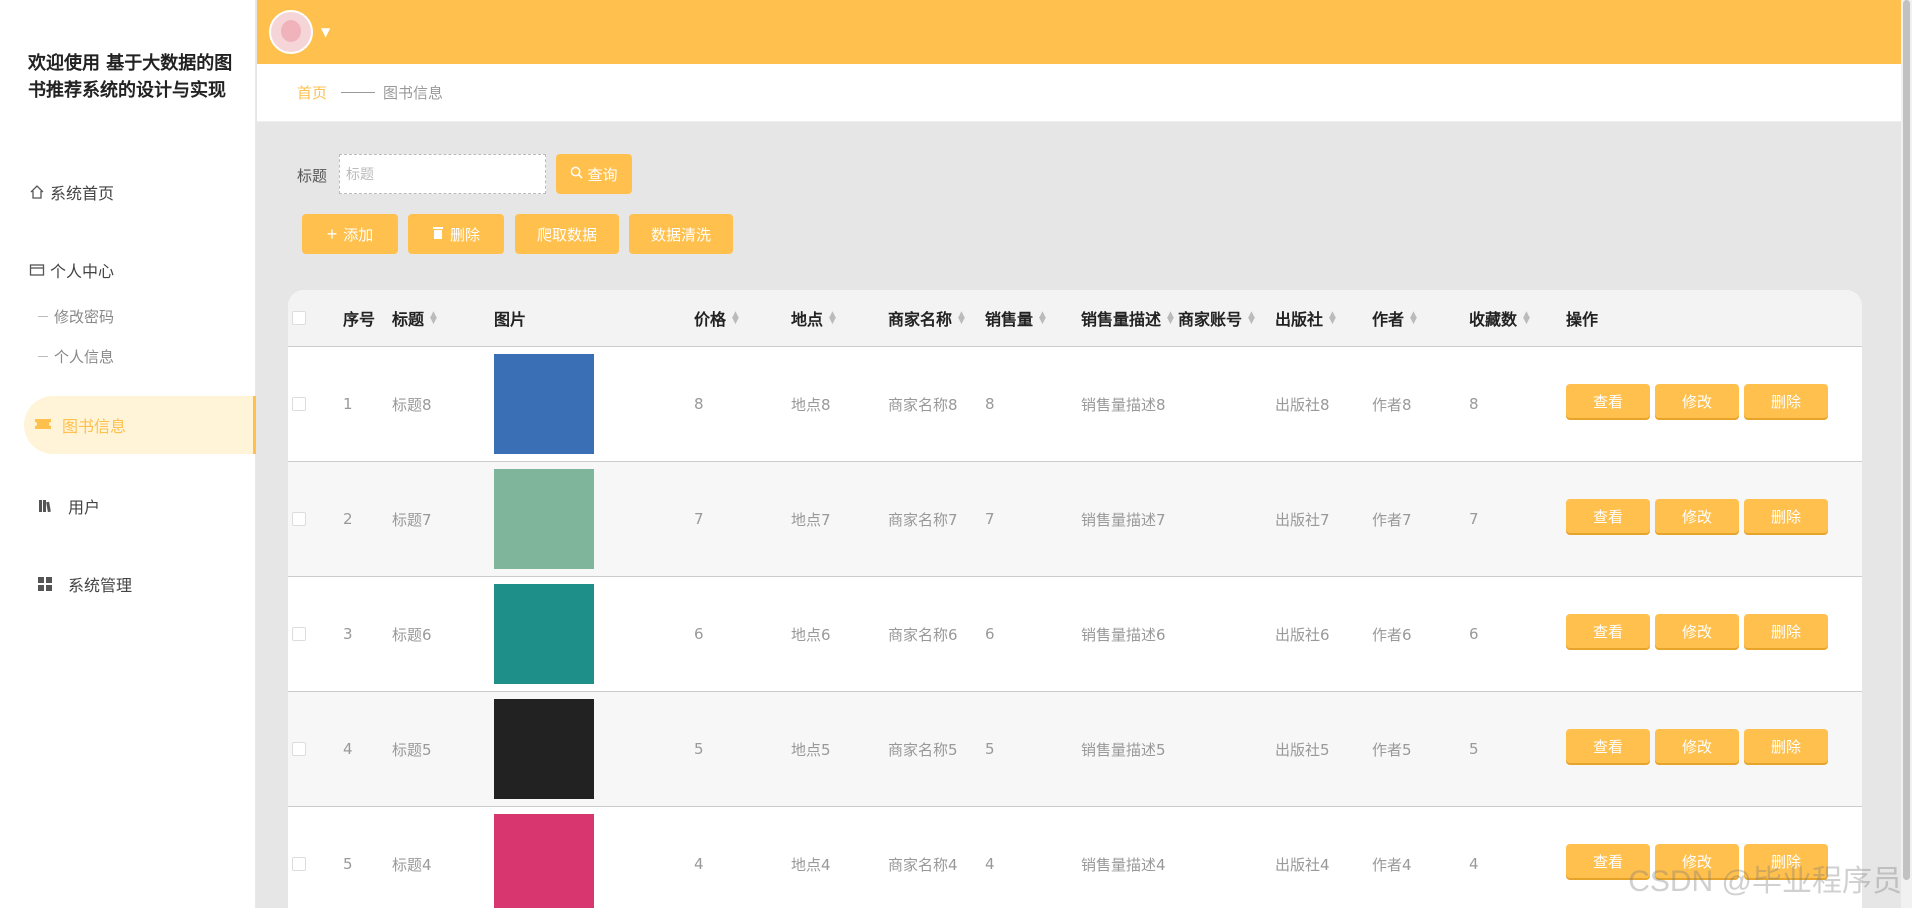 The height and width of the screenshot is (908, 1912). Describe the element at coordinates (325, 32) in the screenshot. I see `chevron-down-icon: ▼` at that location.